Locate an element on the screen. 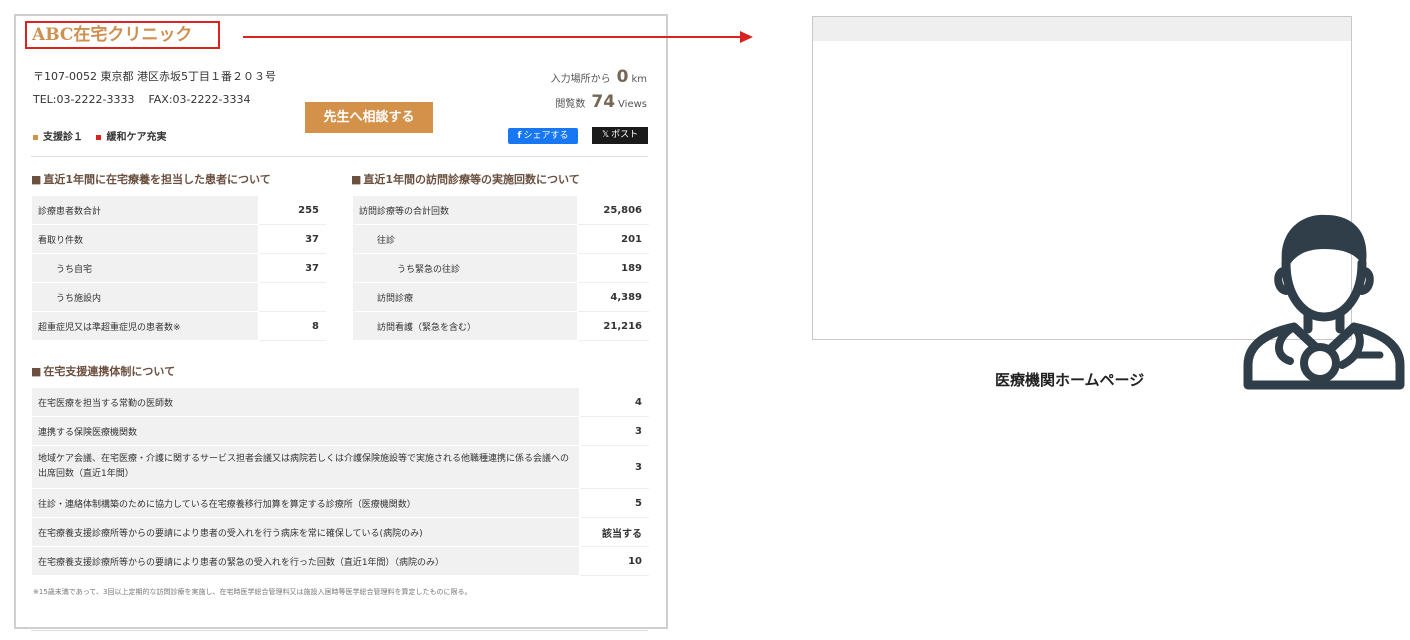 The image size is (1410, 640). row-value: 189 is located at coordinates (613, 268).